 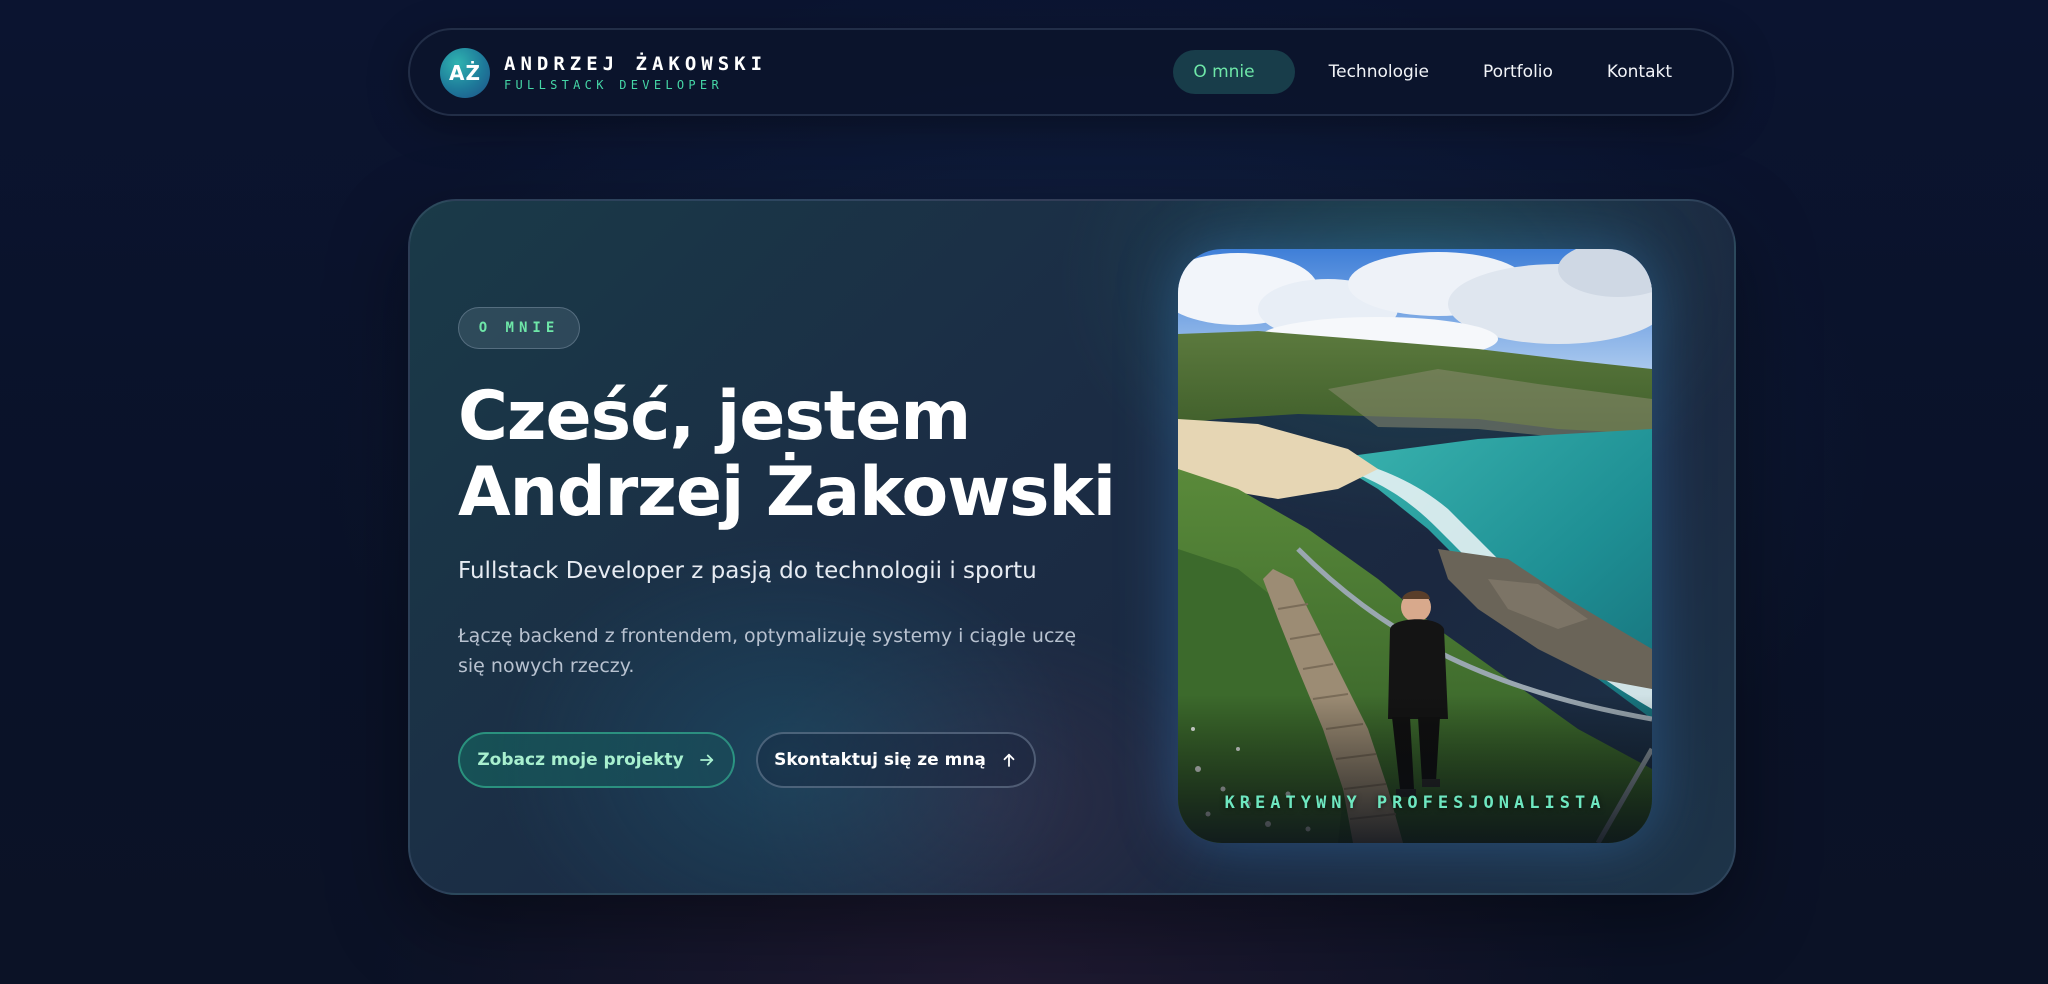 I want to click on arrow-up-icon, so click(x=1009, y=760).